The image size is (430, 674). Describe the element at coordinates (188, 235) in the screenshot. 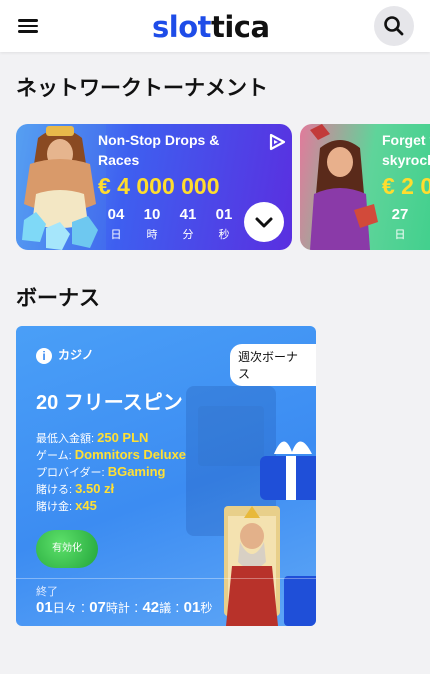

I see `countdown-unit: 分` at that location.